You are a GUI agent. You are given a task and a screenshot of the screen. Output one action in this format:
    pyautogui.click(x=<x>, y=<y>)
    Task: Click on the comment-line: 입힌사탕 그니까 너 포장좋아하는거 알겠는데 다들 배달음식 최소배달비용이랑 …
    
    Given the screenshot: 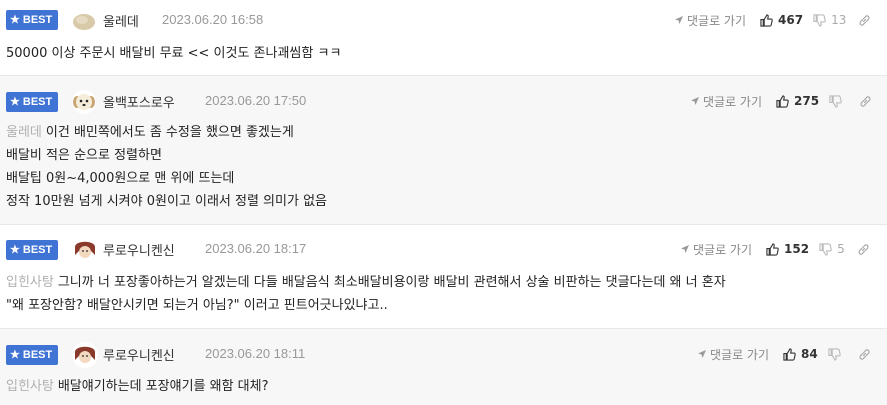 What is the action you would take?
    pyautogui.click(x=366, y=282)
    